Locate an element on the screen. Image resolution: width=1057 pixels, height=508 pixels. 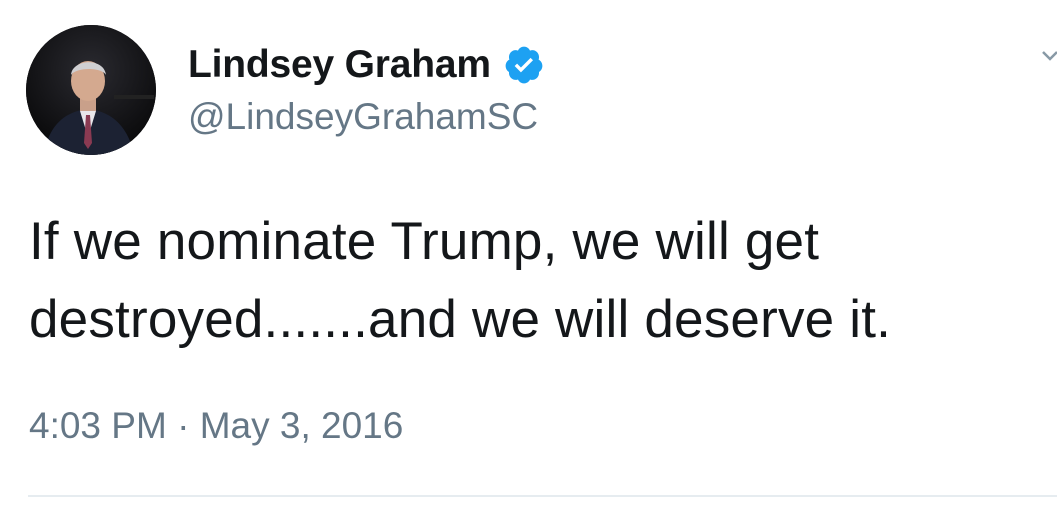
author-name-row: Lindsey Graham is located at coordinates (366, 65).